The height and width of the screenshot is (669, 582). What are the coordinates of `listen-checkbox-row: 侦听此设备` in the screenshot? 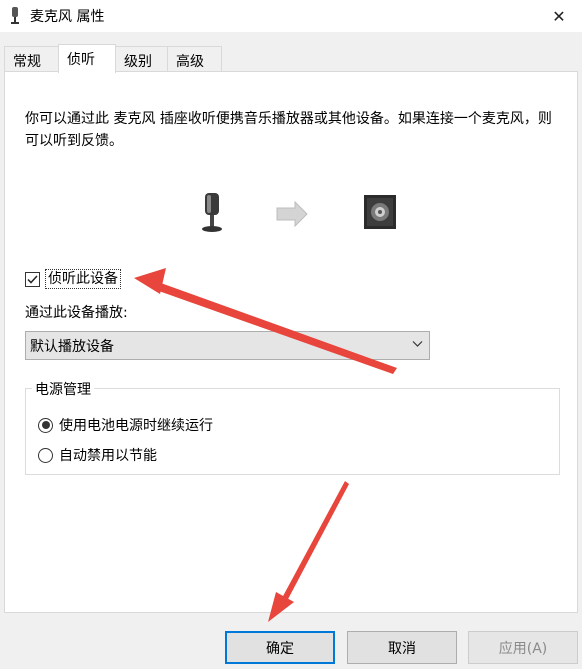 It's located at (73, 279).